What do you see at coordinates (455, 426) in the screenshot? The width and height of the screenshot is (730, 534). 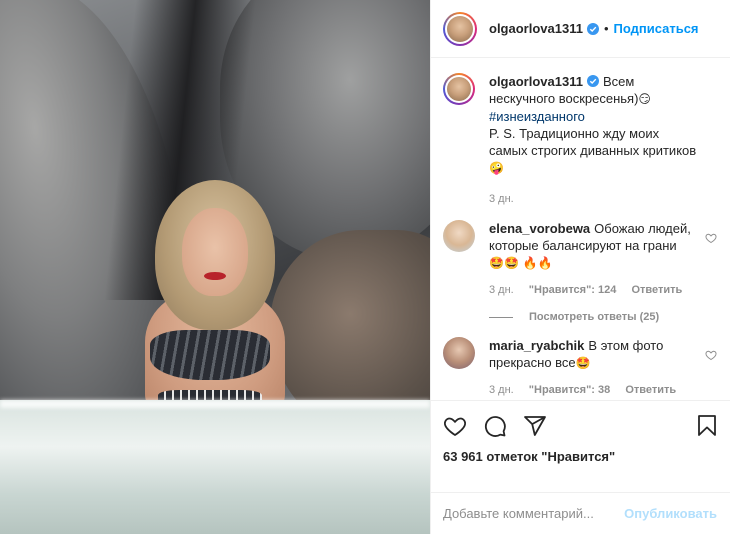 I see `heart-icon` at bounding box center [455, 426].